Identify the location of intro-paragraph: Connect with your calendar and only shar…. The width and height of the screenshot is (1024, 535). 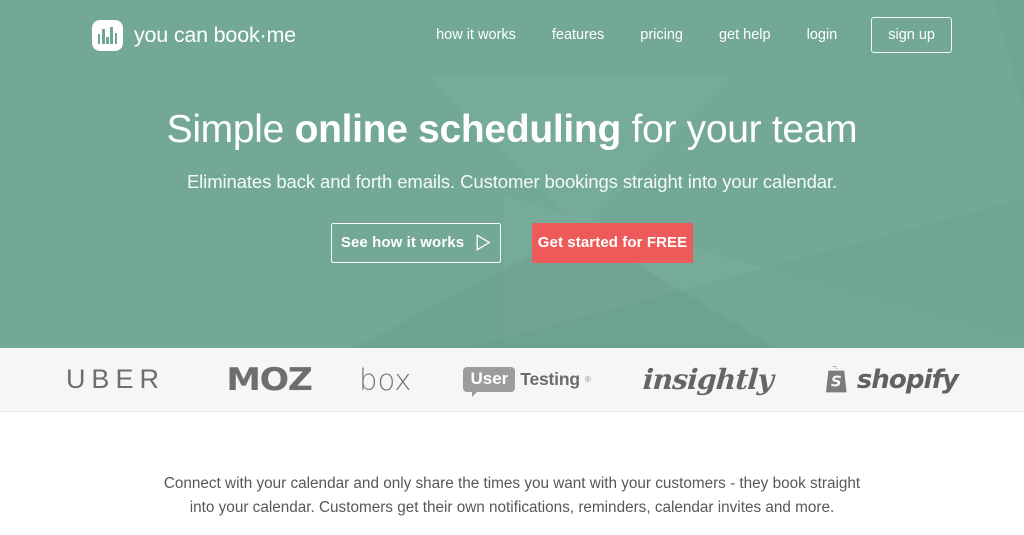
(512, 495).